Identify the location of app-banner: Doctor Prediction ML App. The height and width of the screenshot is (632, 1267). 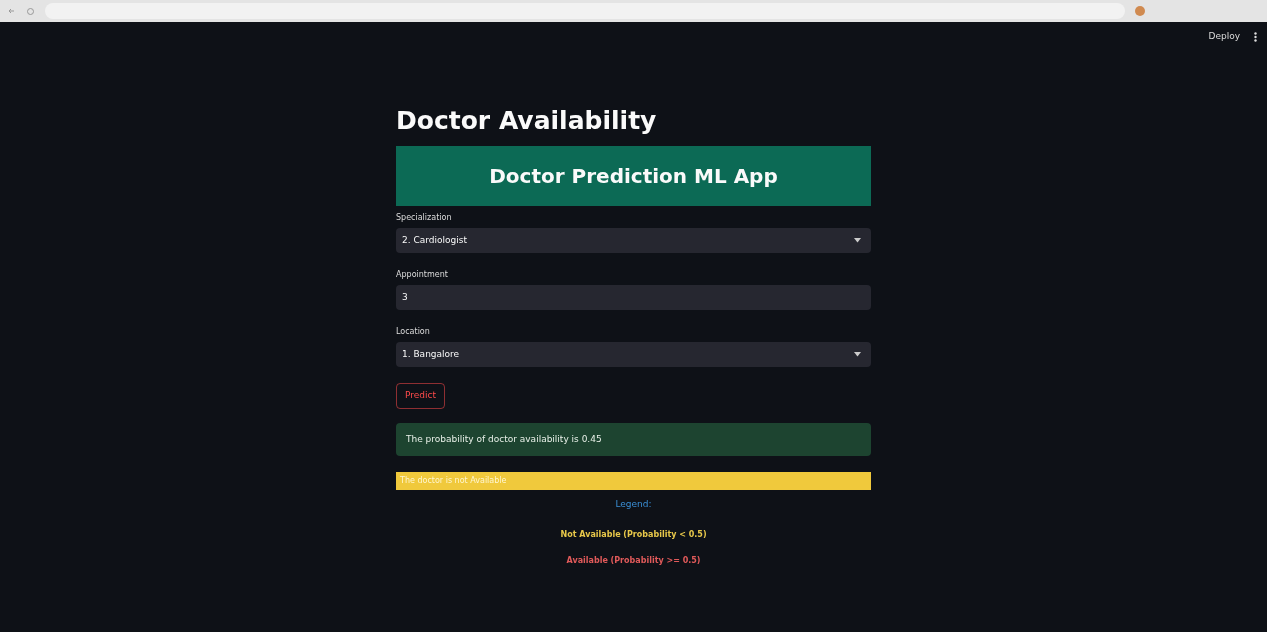
(633, 176).